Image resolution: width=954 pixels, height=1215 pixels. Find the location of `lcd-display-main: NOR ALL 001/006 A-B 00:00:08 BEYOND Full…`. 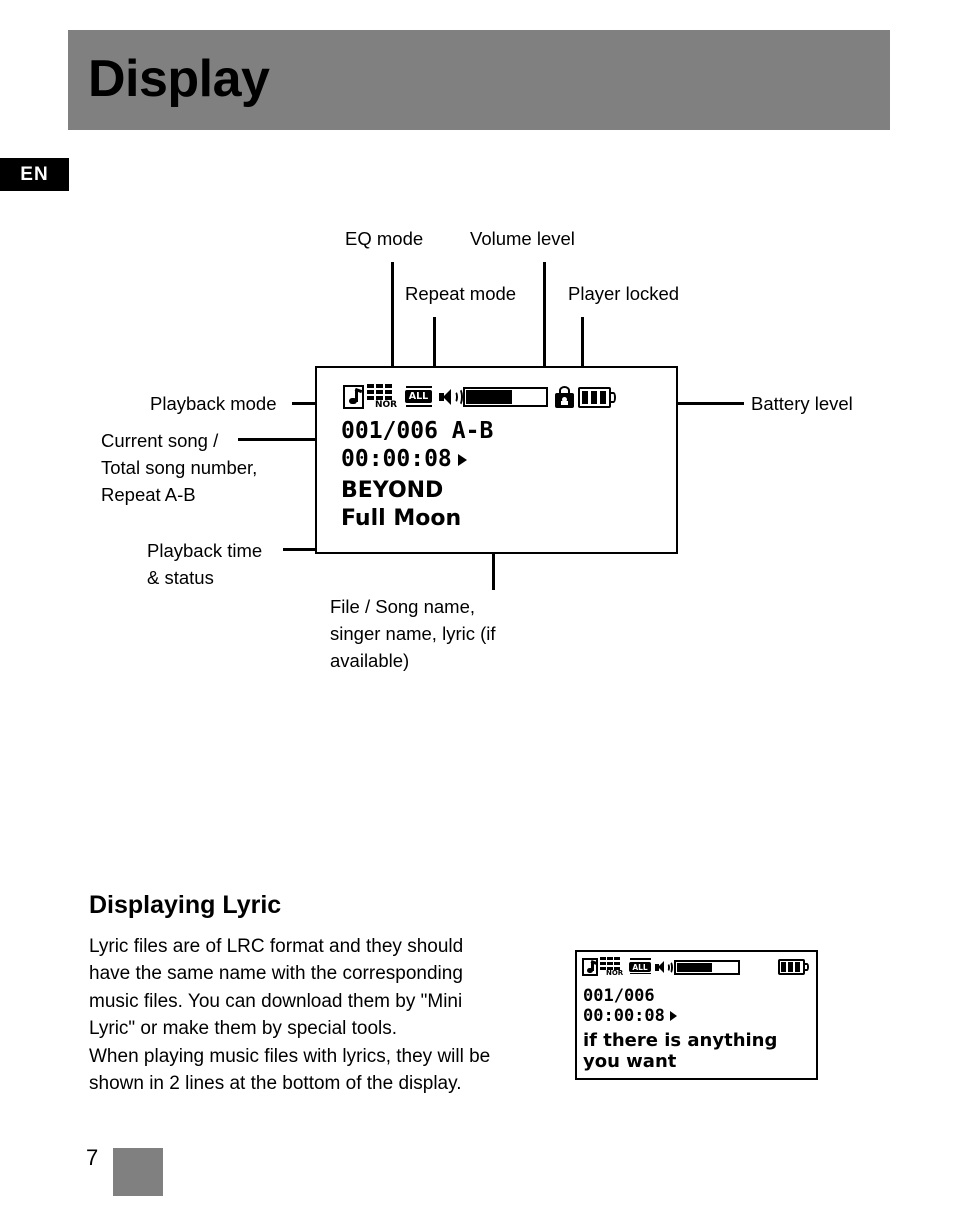

lcd-display-main: NOR ALL 001/006 A-B 00:00:08 BEYOND Full… is located at coordinates (496, 460).